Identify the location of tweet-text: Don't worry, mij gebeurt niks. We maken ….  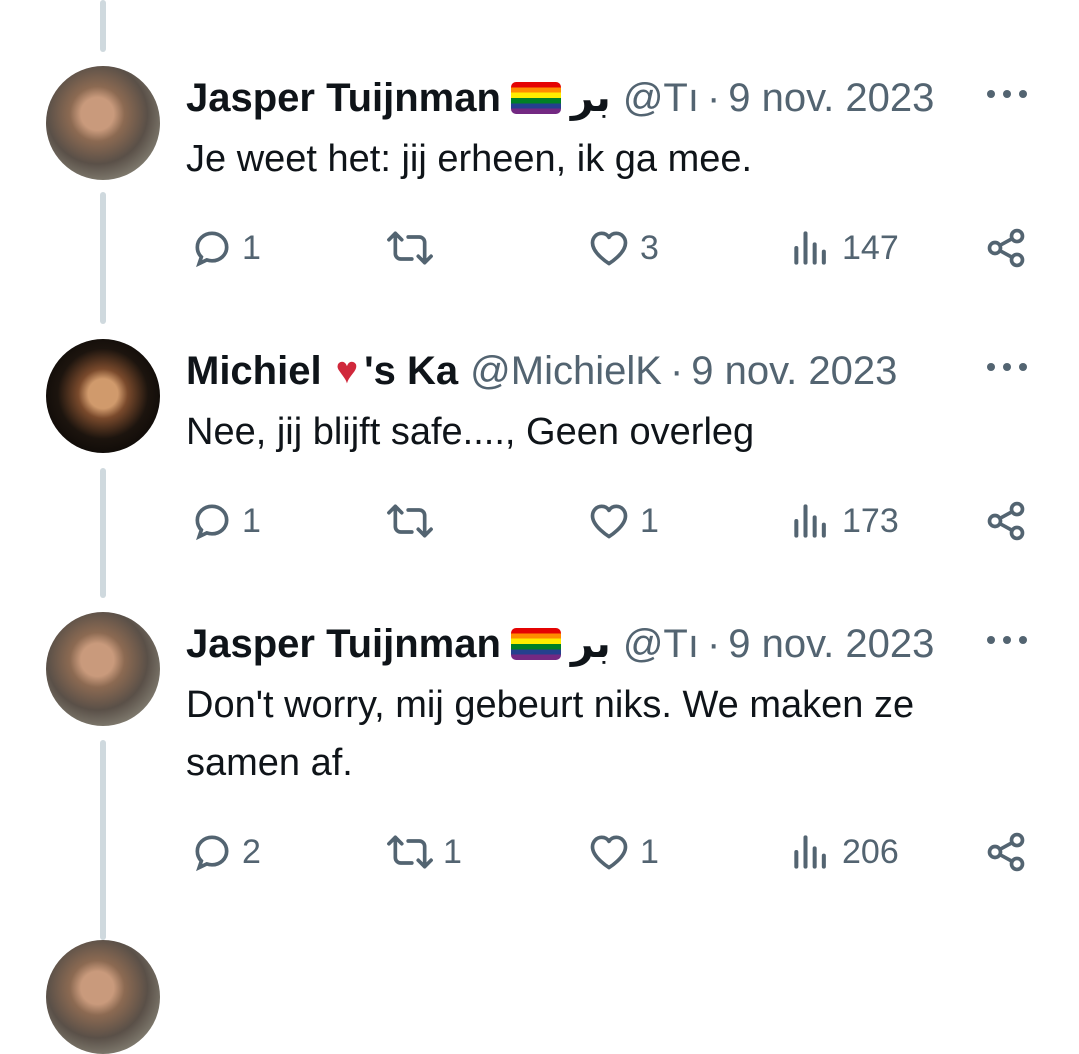
(550, 734).